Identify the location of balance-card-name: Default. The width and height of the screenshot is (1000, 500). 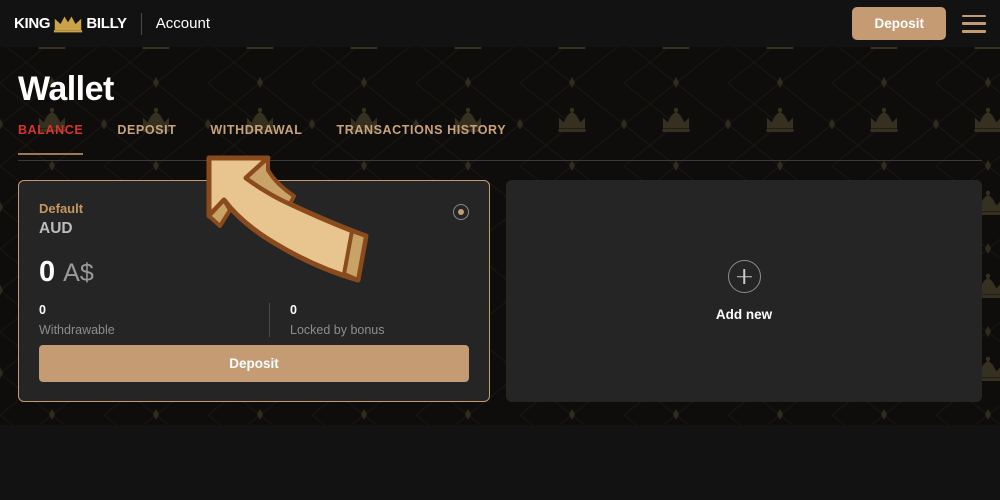
(61, 208).